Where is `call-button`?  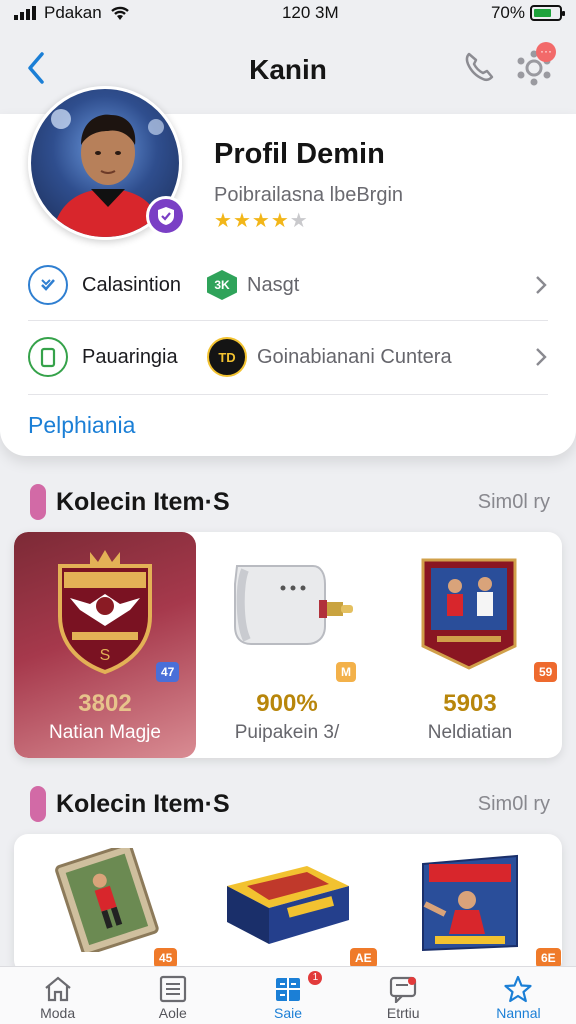 call-button is located at coordinates (479, 67).